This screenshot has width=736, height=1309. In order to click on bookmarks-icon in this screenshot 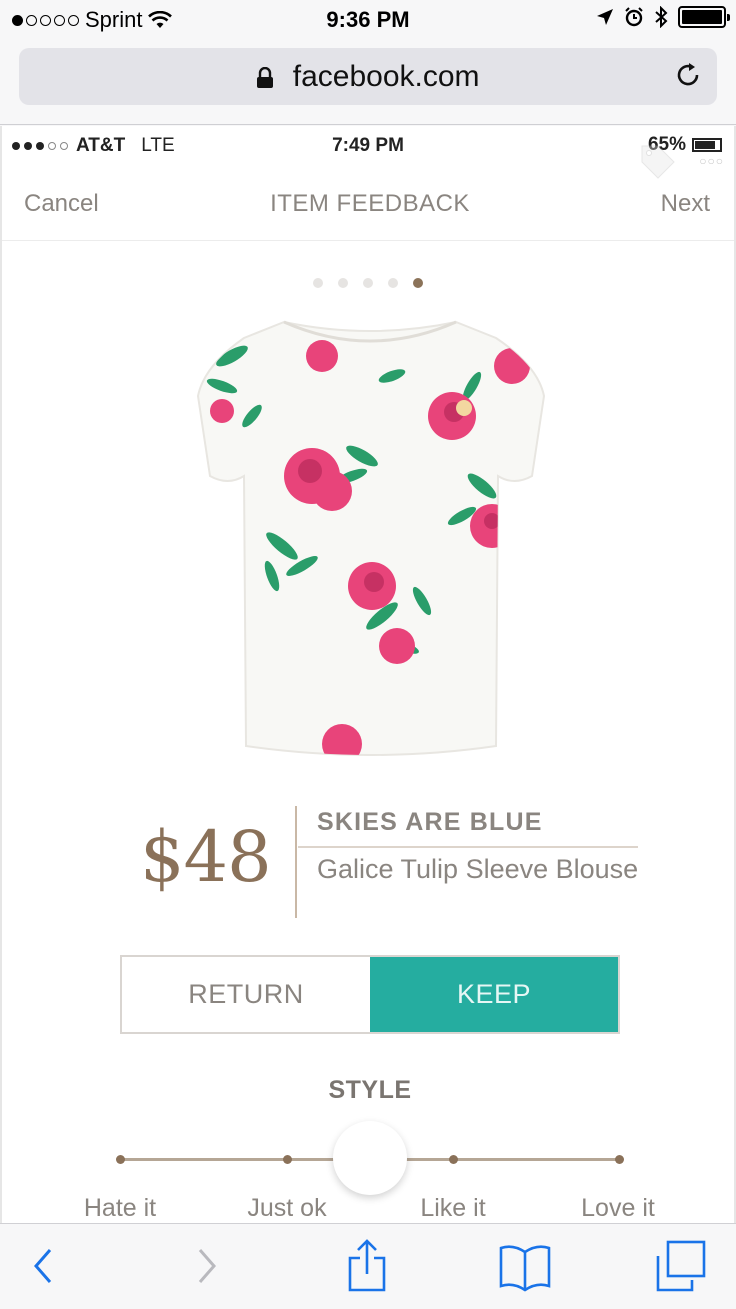, I will do `click(525, 1266)`.